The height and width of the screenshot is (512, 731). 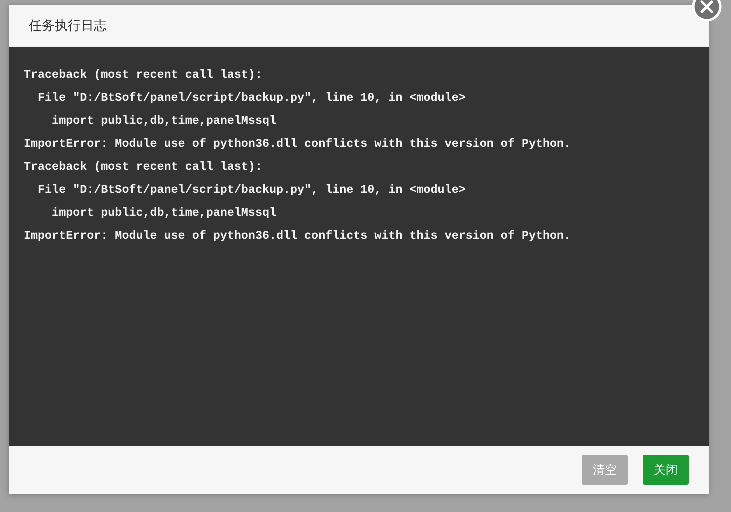 What do you see at coordinates (68, 26) in the screenshot?
I see `dialog-title: 任务执行日志` at bounding box center [68, 26].